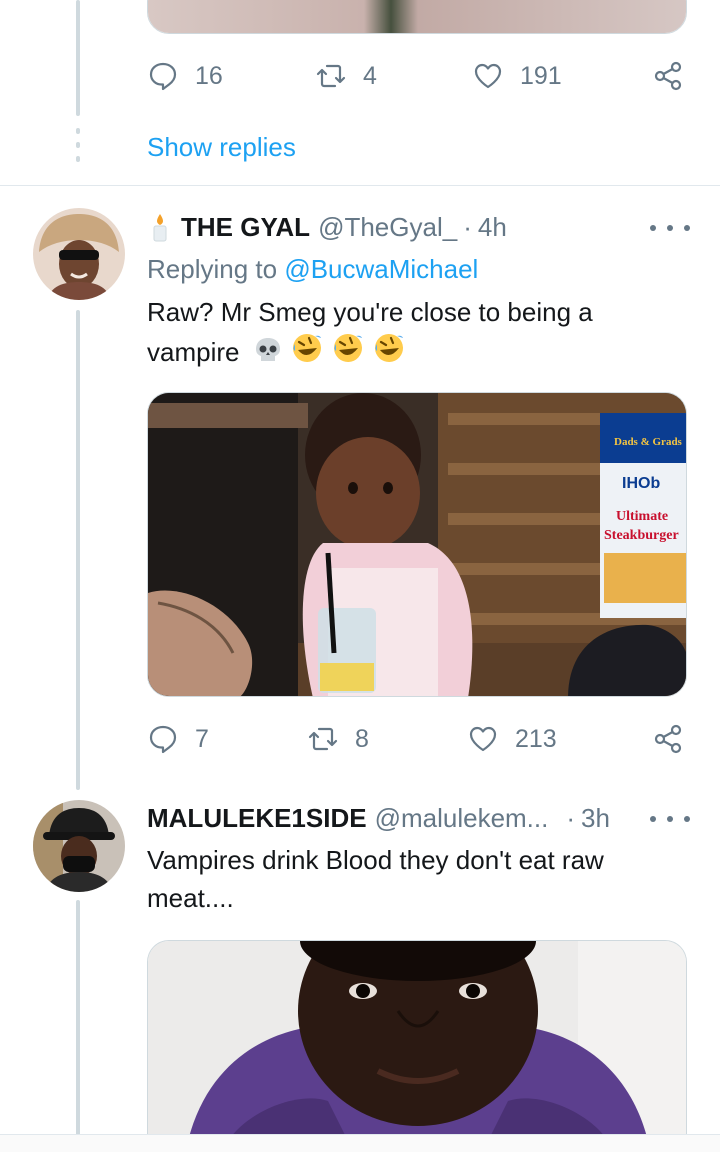 This screenshot has height=1152, width=720. I want to click on tweet-header: THE GYAL @TheGyal_ · 4h, so click(327, 227).